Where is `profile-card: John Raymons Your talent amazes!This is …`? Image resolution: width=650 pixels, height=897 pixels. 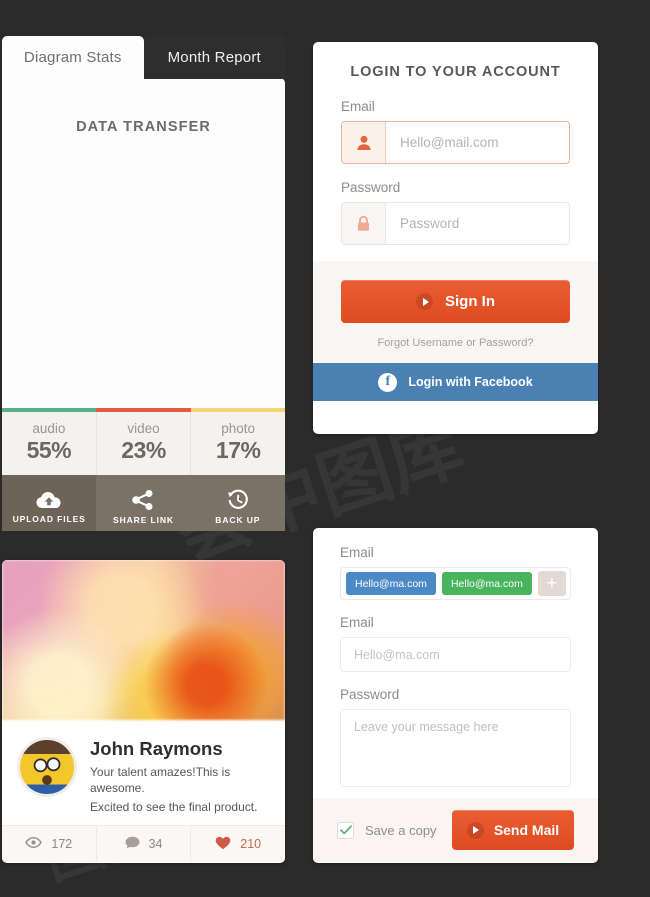 profile-card: John Raymons Your talent amazes!This is … is located at coordinates (143, 711).